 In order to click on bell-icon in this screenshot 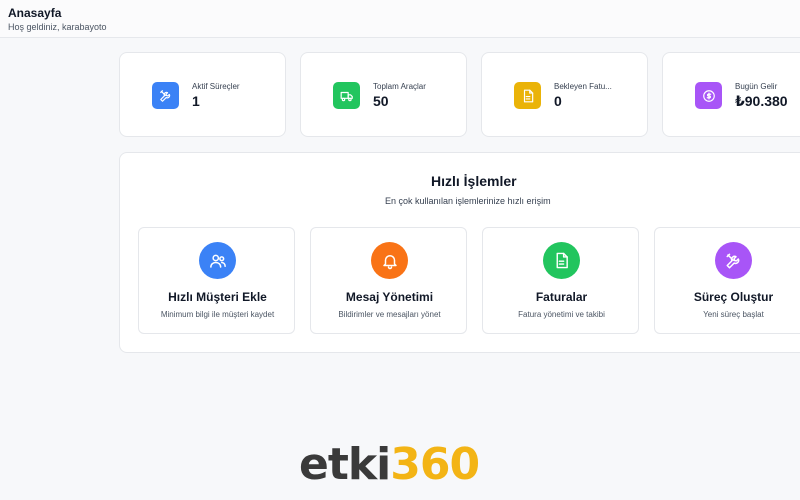, I will do `click(389, 260)`.